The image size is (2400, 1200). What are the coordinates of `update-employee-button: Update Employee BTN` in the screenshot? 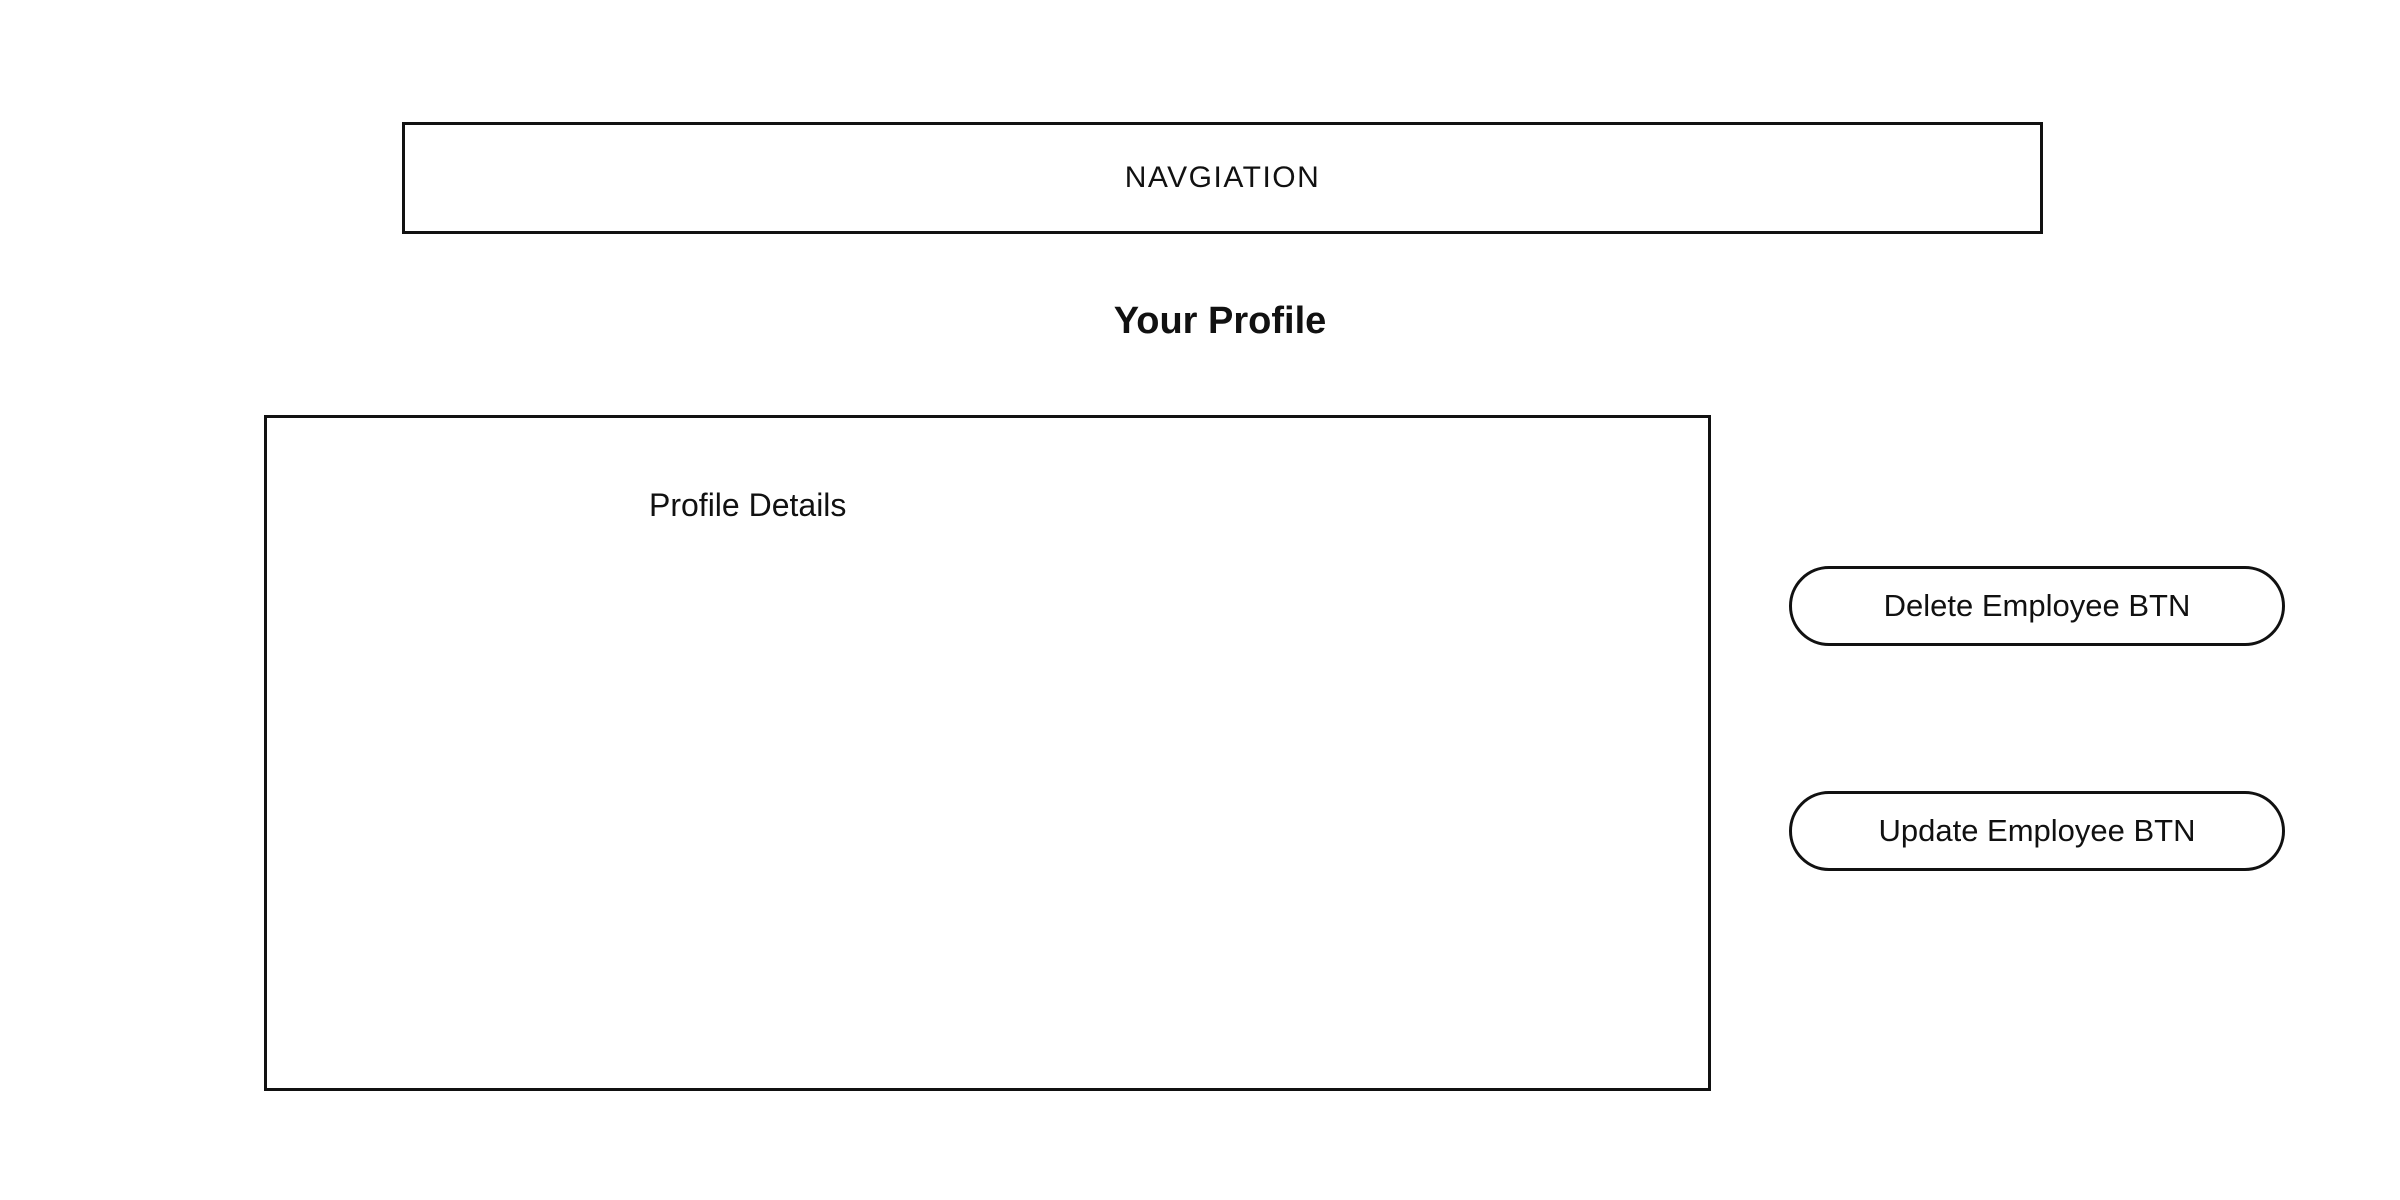 It's located at (2037, 831).